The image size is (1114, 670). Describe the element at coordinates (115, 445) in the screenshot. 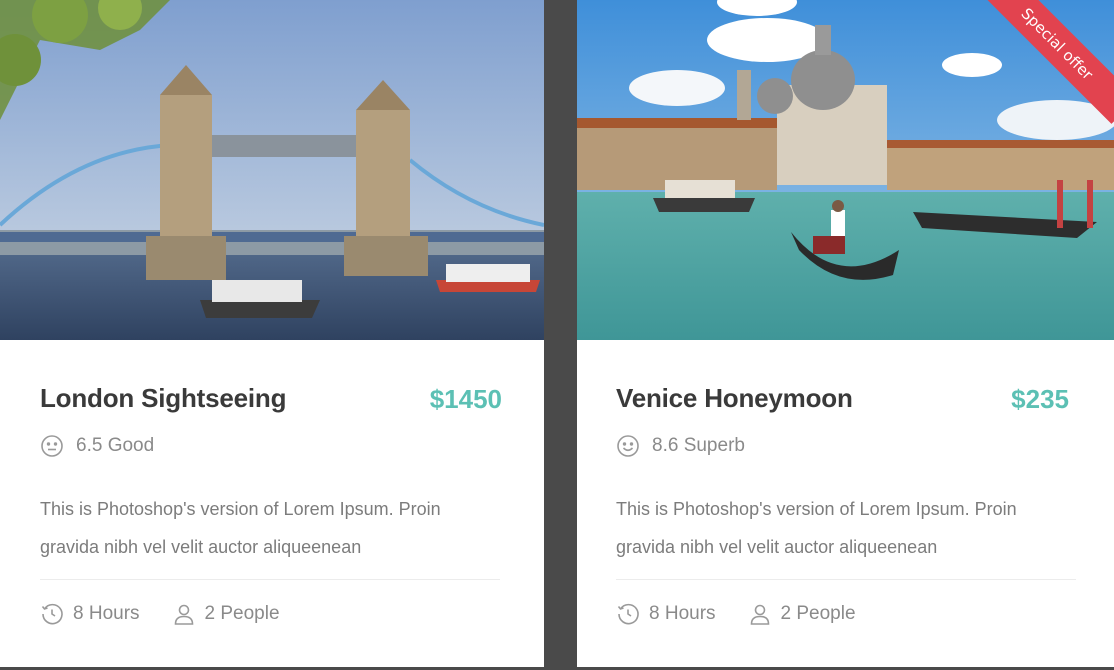

I see `rating-text: 6.5 Good` at that location.